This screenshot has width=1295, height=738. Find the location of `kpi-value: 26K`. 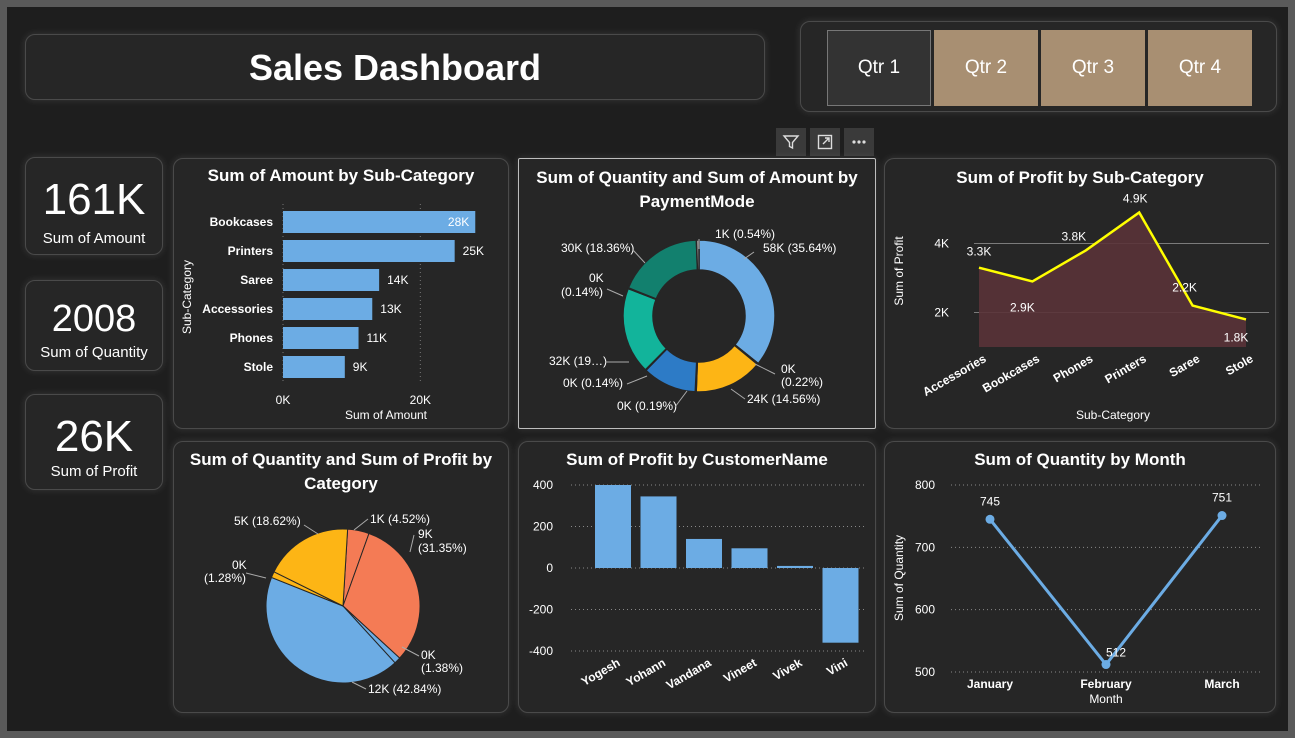

kpi-value: 26K is located at coordinates (94, 436).